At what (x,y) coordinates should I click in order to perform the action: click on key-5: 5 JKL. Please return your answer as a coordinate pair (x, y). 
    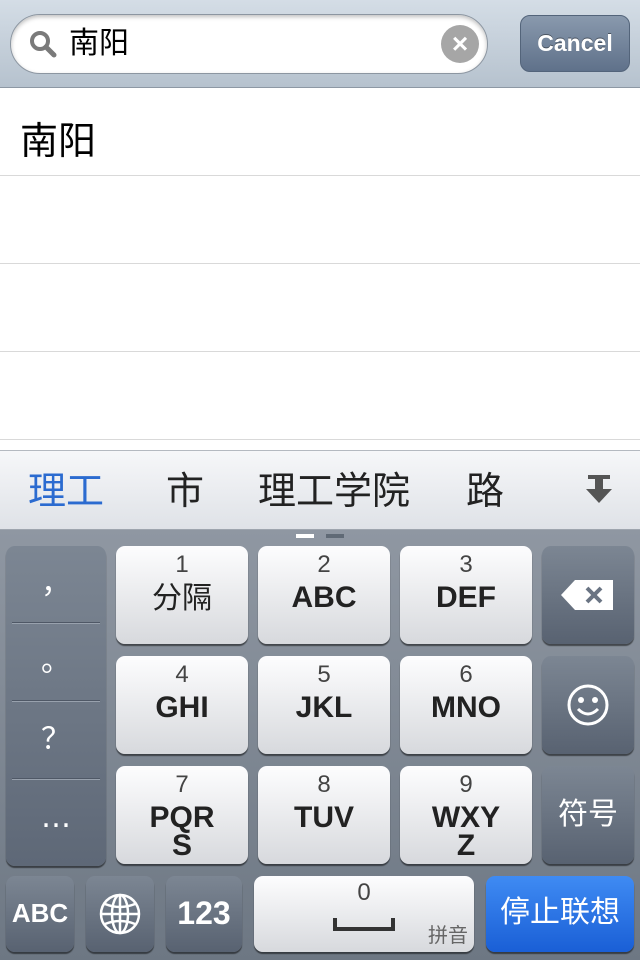
    Looking at the image, I should click on (324, 705).